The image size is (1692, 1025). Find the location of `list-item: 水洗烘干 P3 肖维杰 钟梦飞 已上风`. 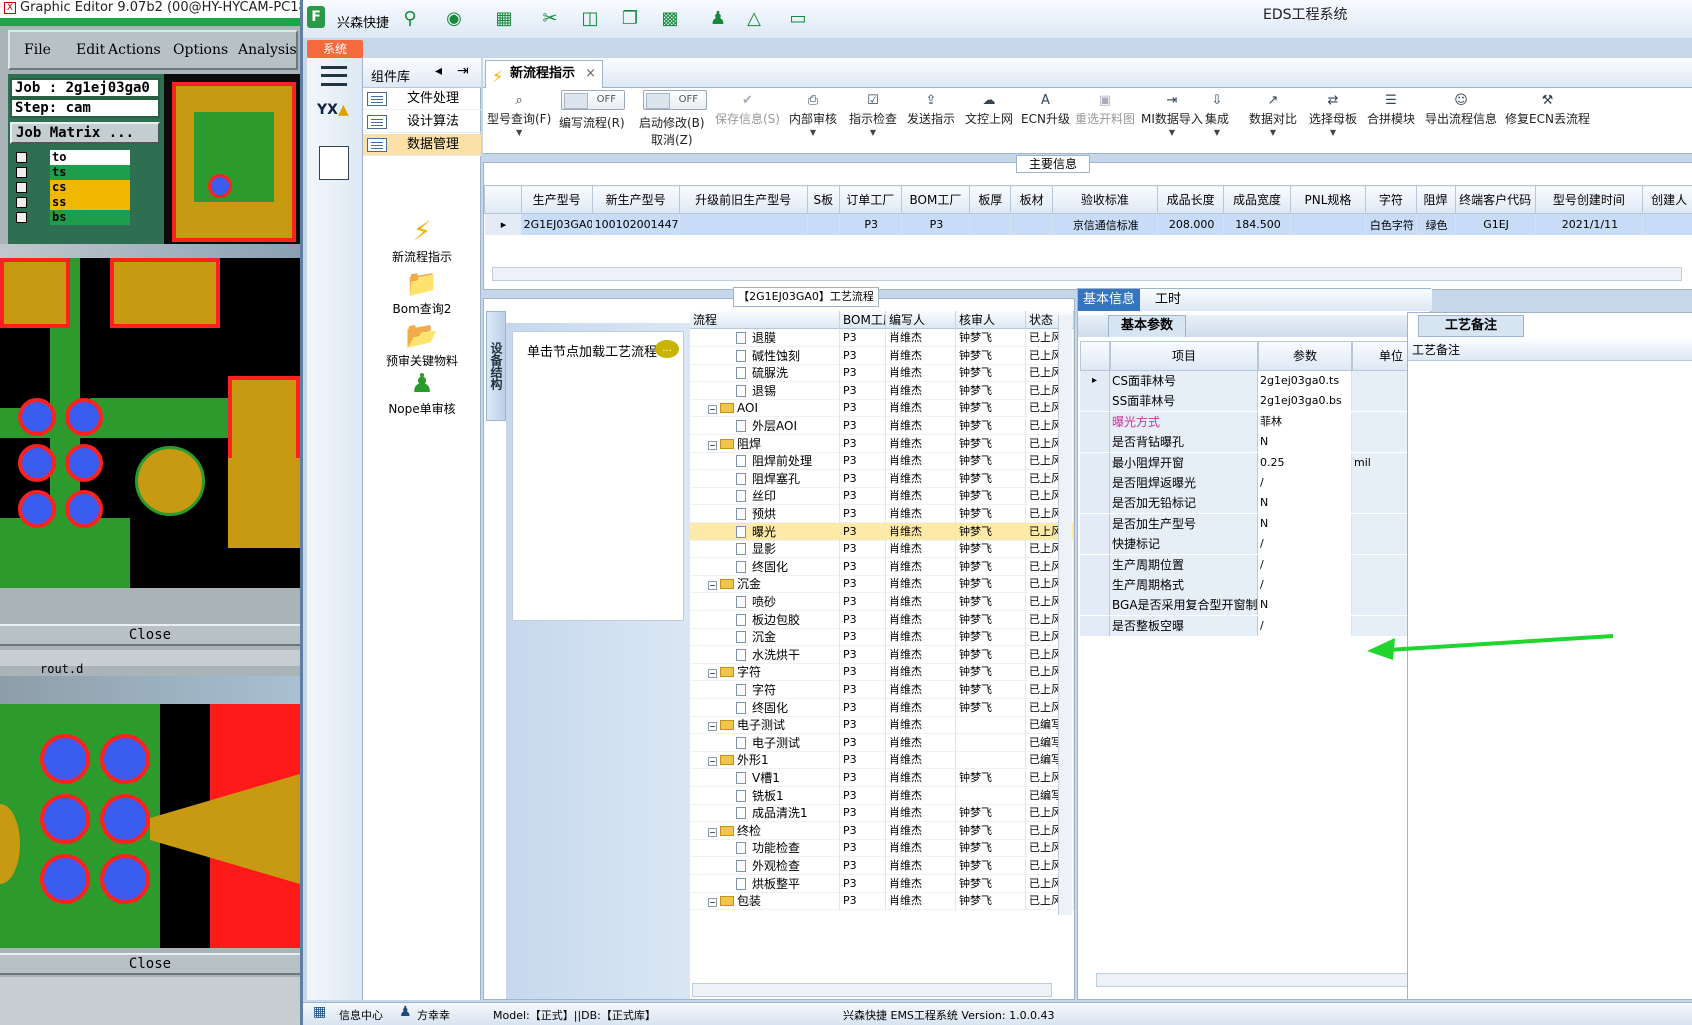

list-item: 水洗烘干 P3 肖维杰 钟梦飞 已上风 is located at coordinates (882, 654).